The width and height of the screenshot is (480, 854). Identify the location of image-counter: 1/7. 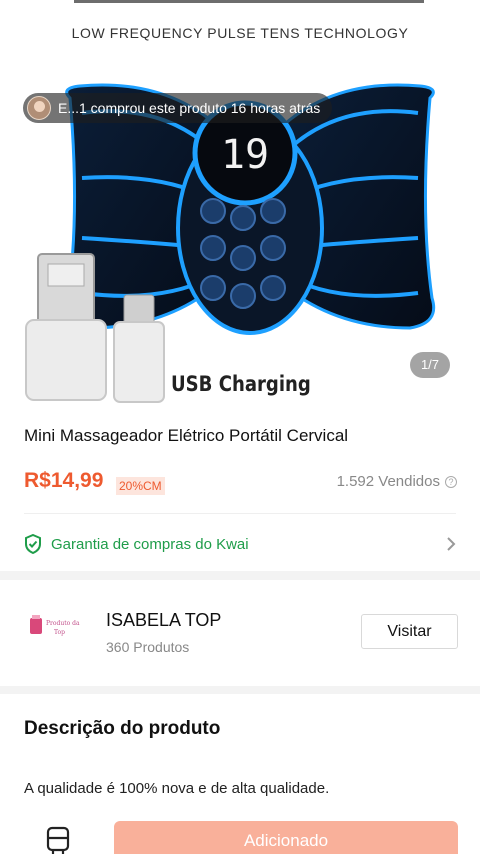
(430, 365).